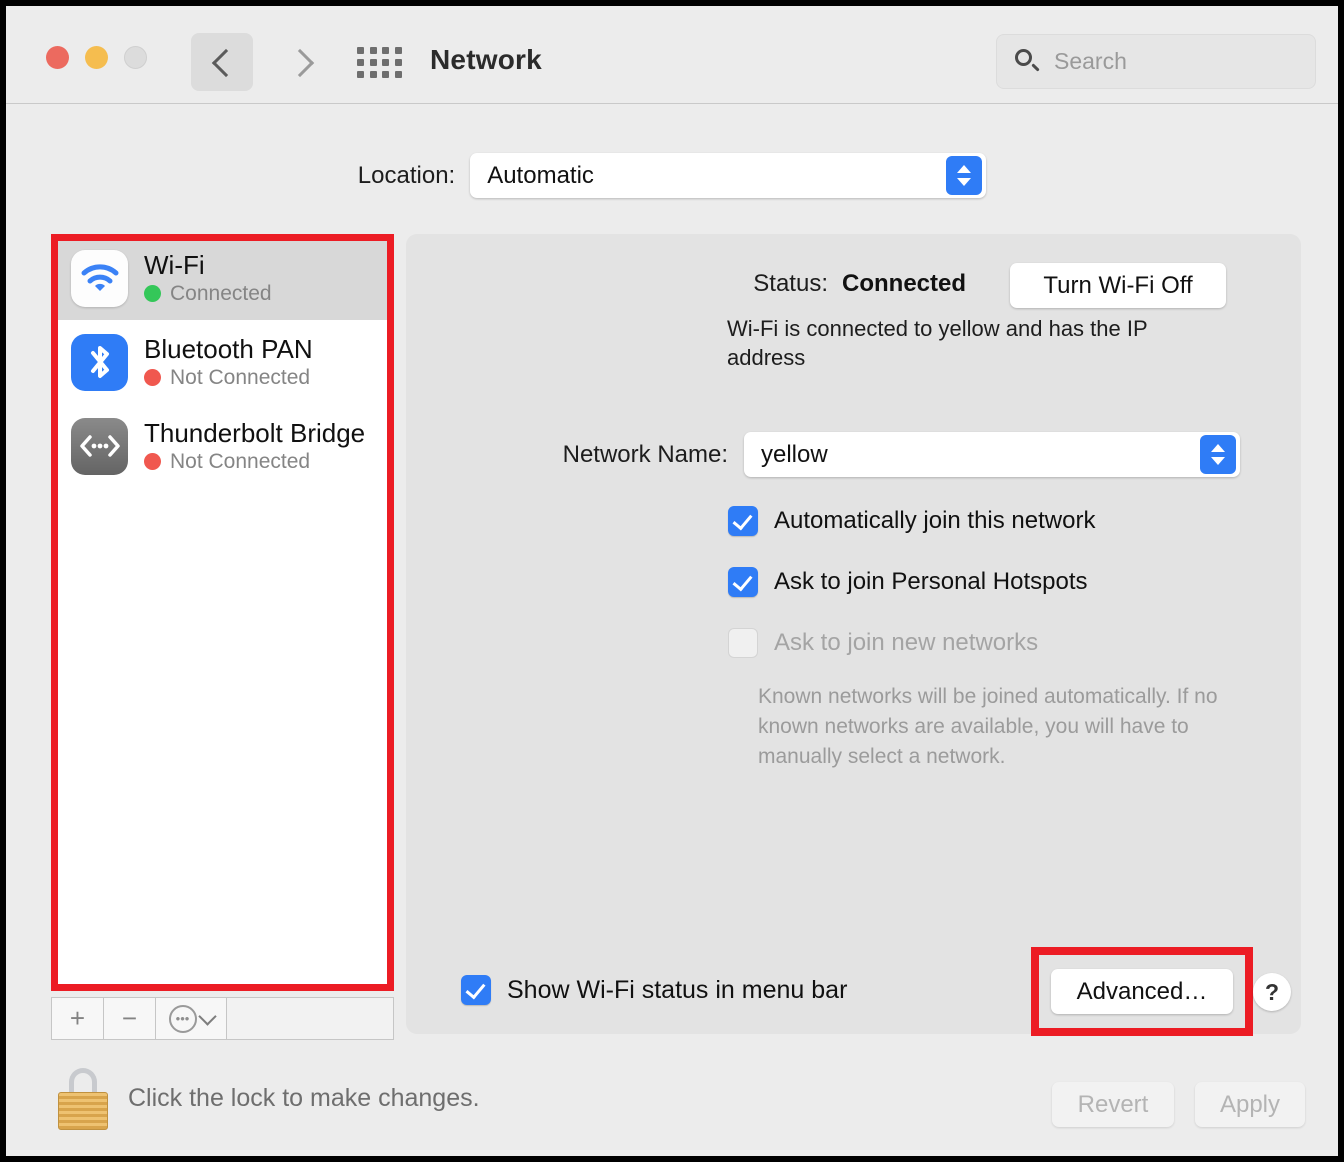 This screenshot has width=1344, height=1162. What do you see at coordinates (228, 348) in the screenshot?
I see `sidebar-item-label: Bluetooth PAN` at bounding box center [228, 348].